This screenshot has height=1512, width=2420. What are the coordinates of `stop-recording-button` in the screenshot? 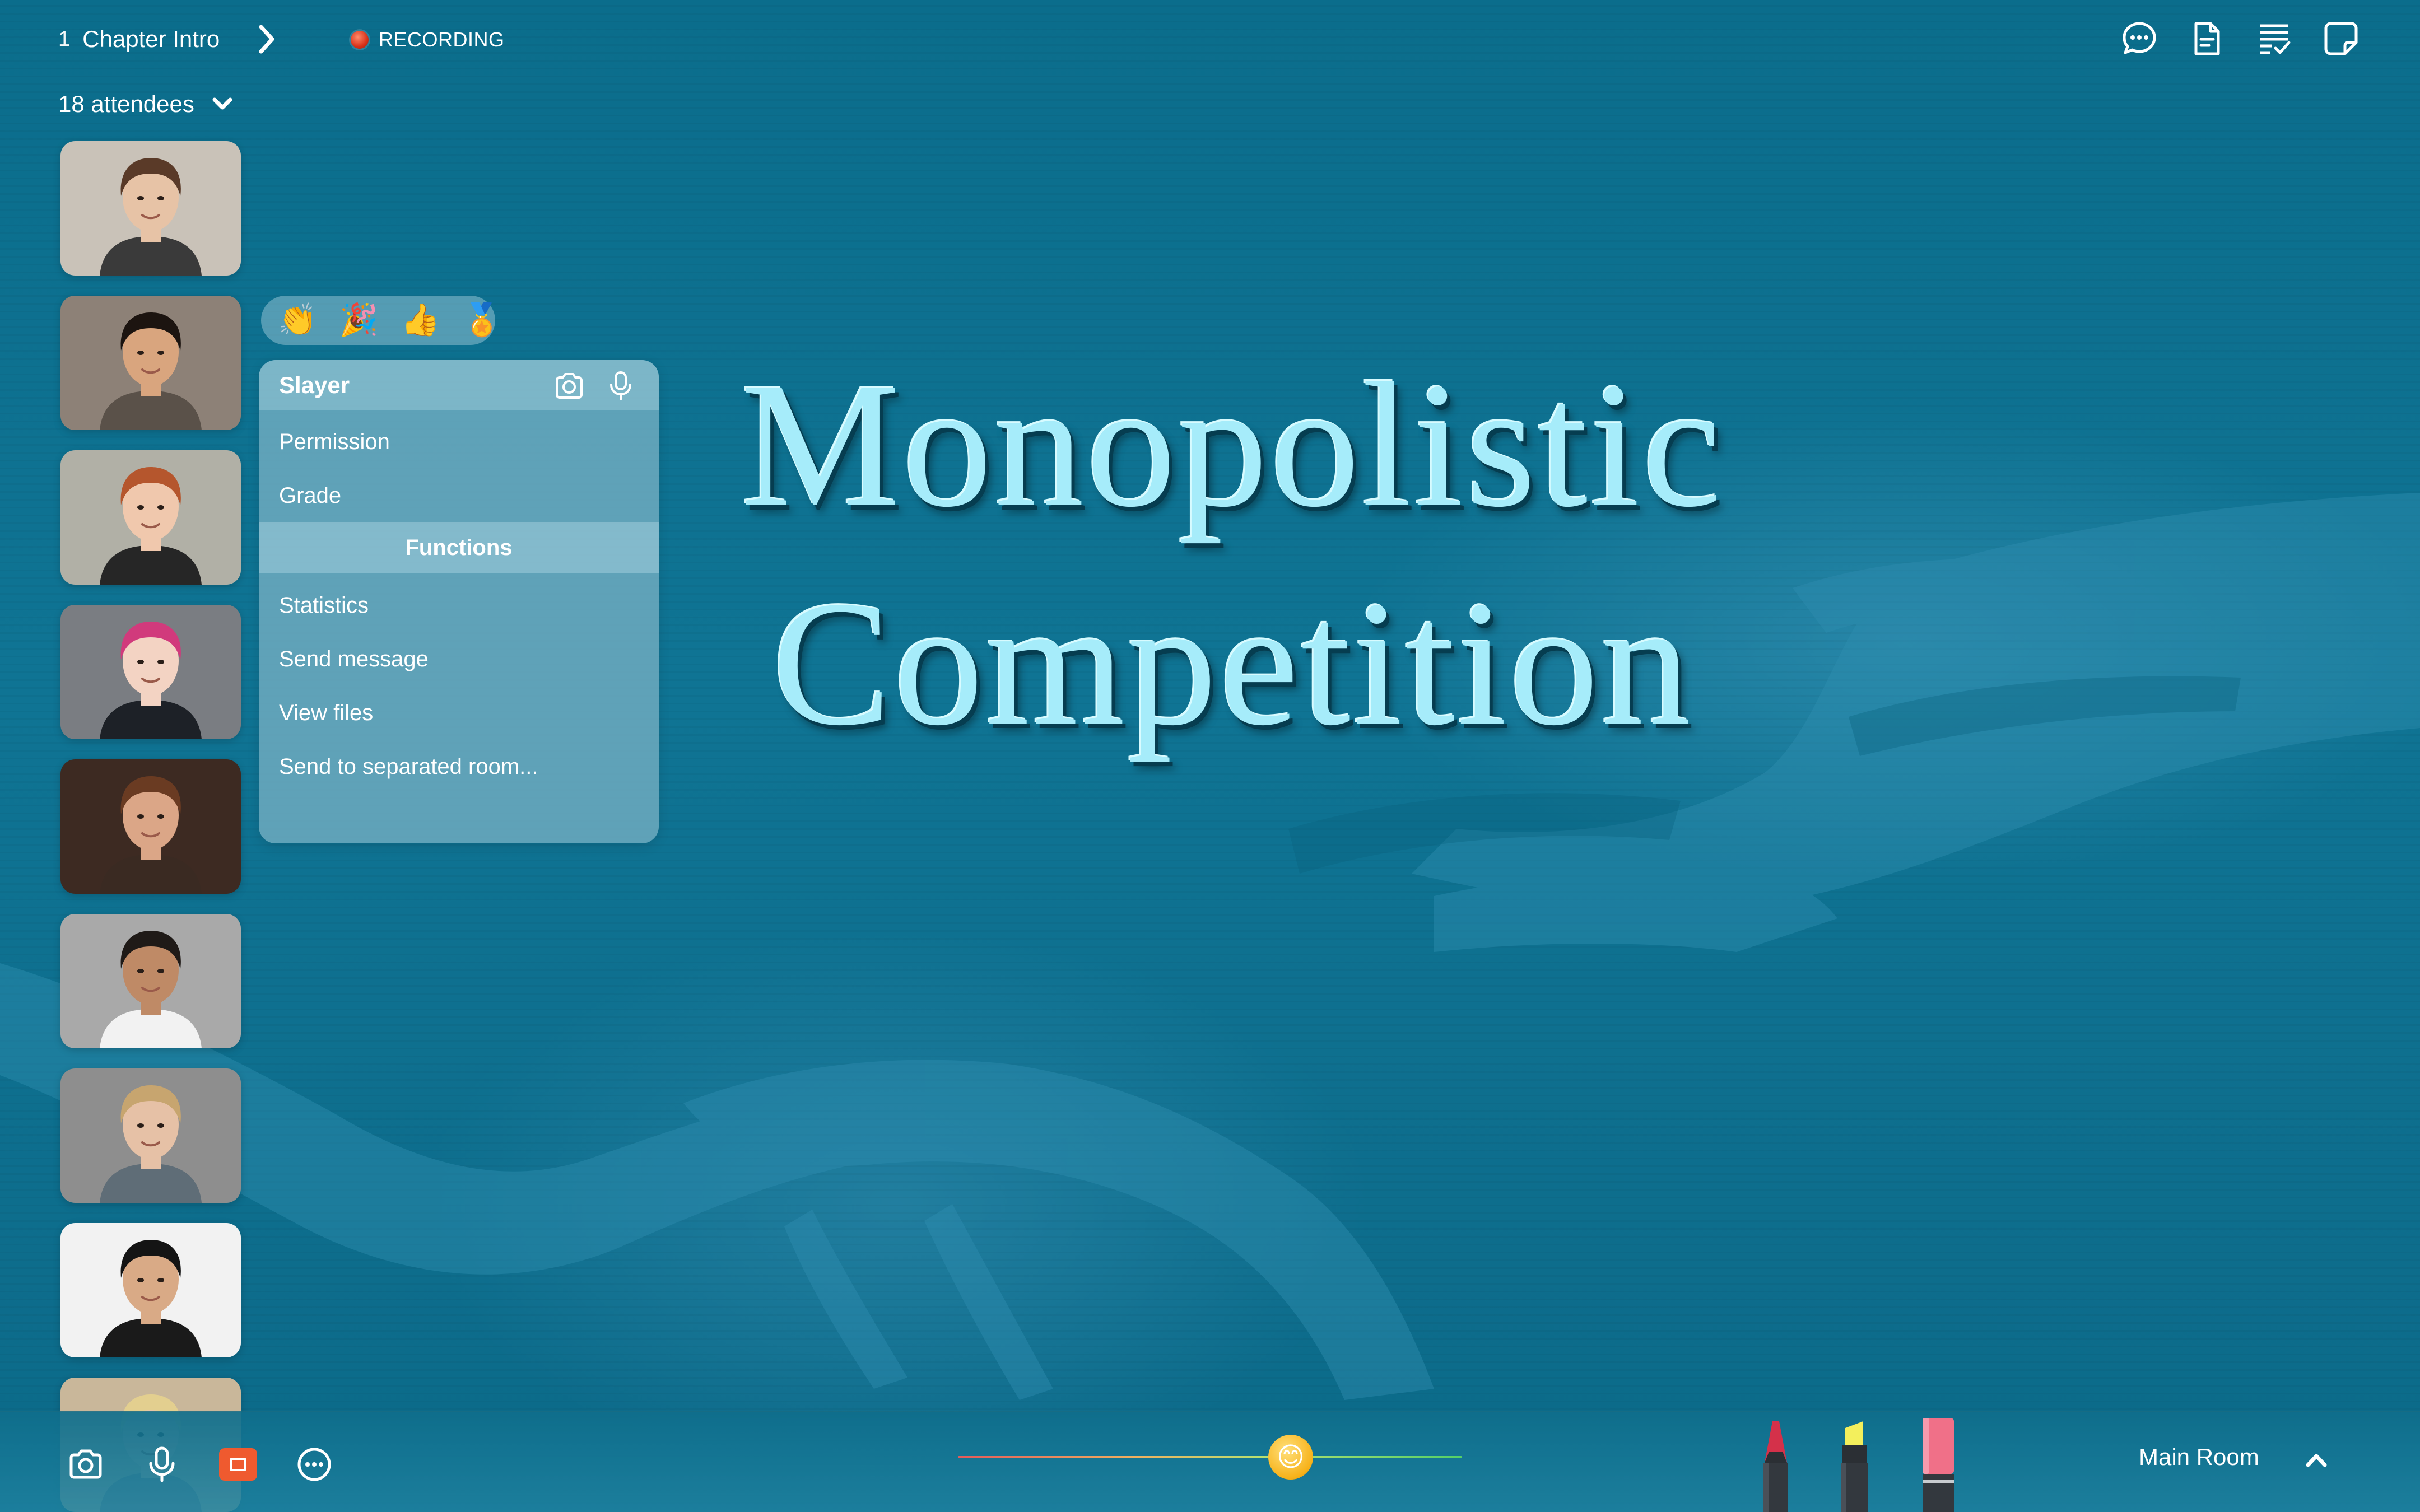 It's located at (238, 1465).